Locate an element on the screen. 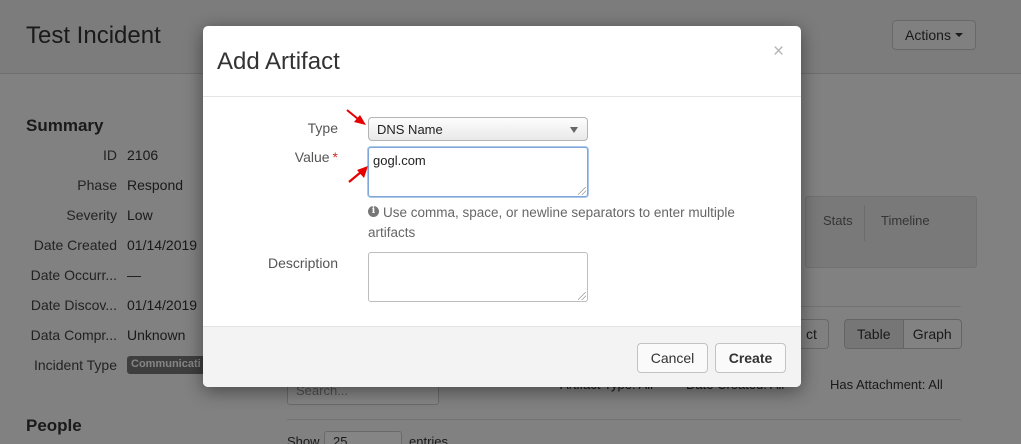 This screenshot has height=444, width=1021. close-icon: × is located at coordinates (778, 51).